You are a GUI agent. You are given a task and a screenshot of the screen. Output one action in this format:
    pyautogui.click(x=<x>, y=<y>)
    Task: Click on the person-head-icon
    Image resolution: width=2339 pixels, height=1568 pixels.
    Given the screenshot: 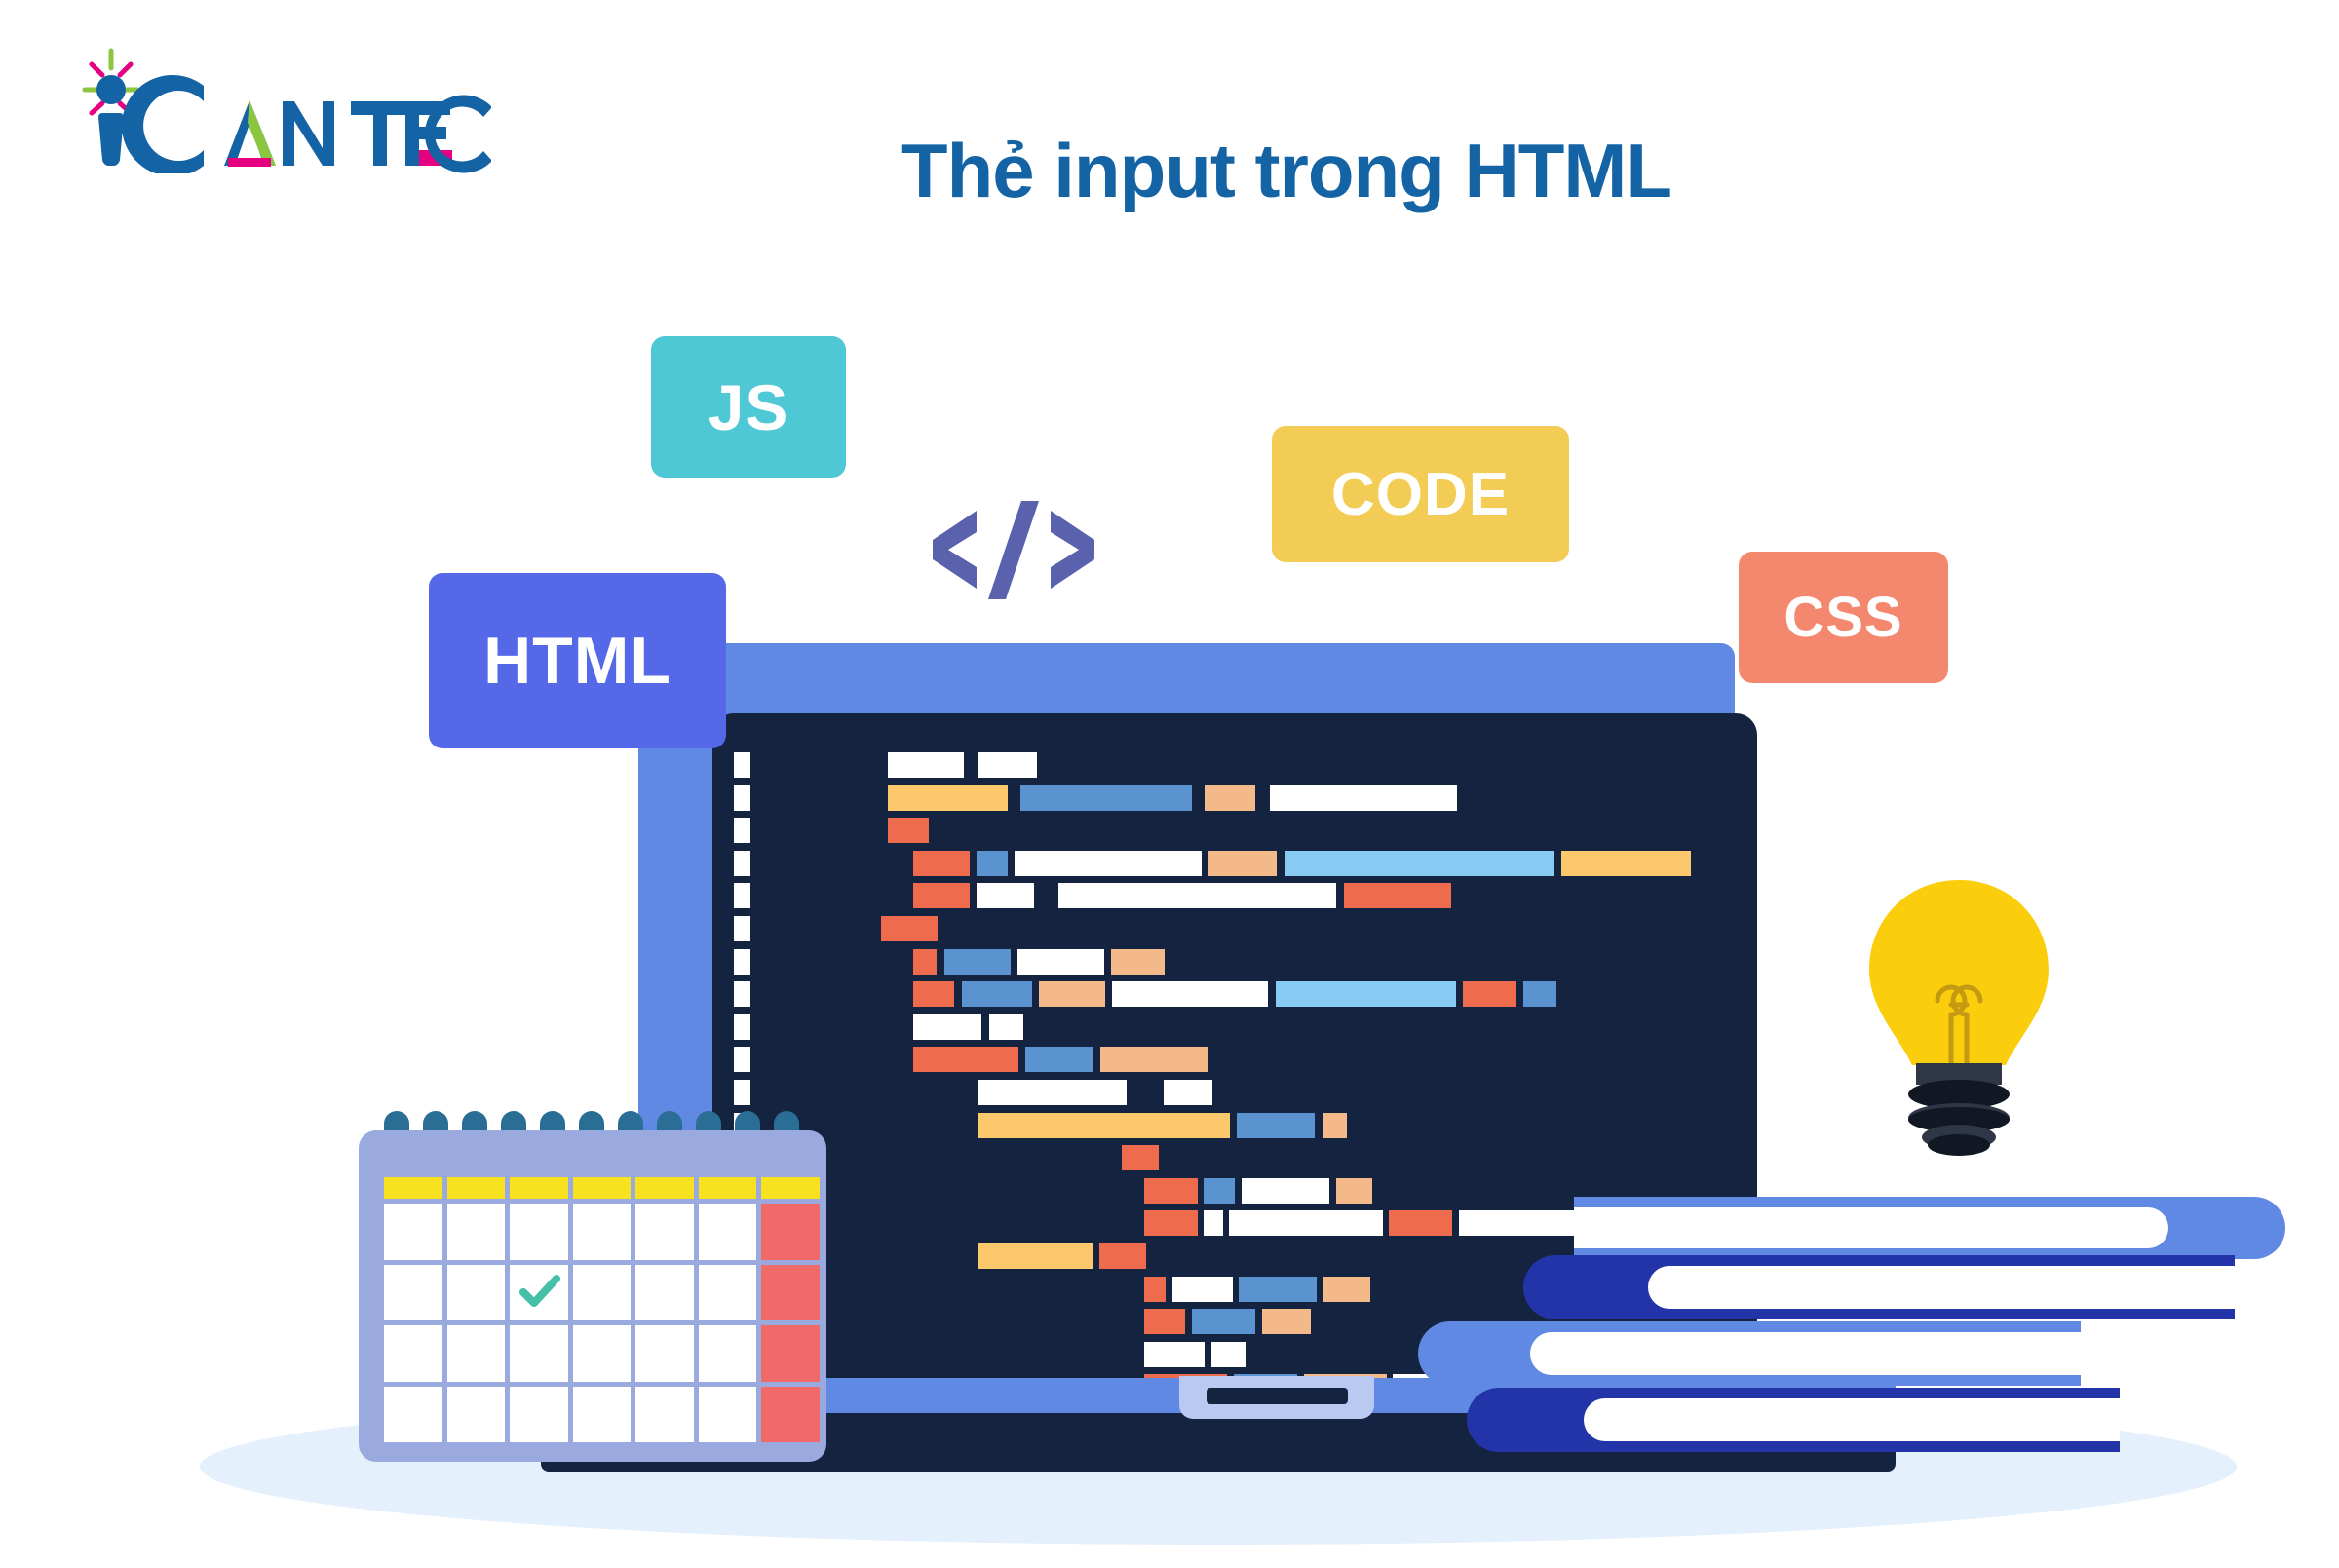 What is the action you would take?
    pyautogui.click(x=111, y=89)
    